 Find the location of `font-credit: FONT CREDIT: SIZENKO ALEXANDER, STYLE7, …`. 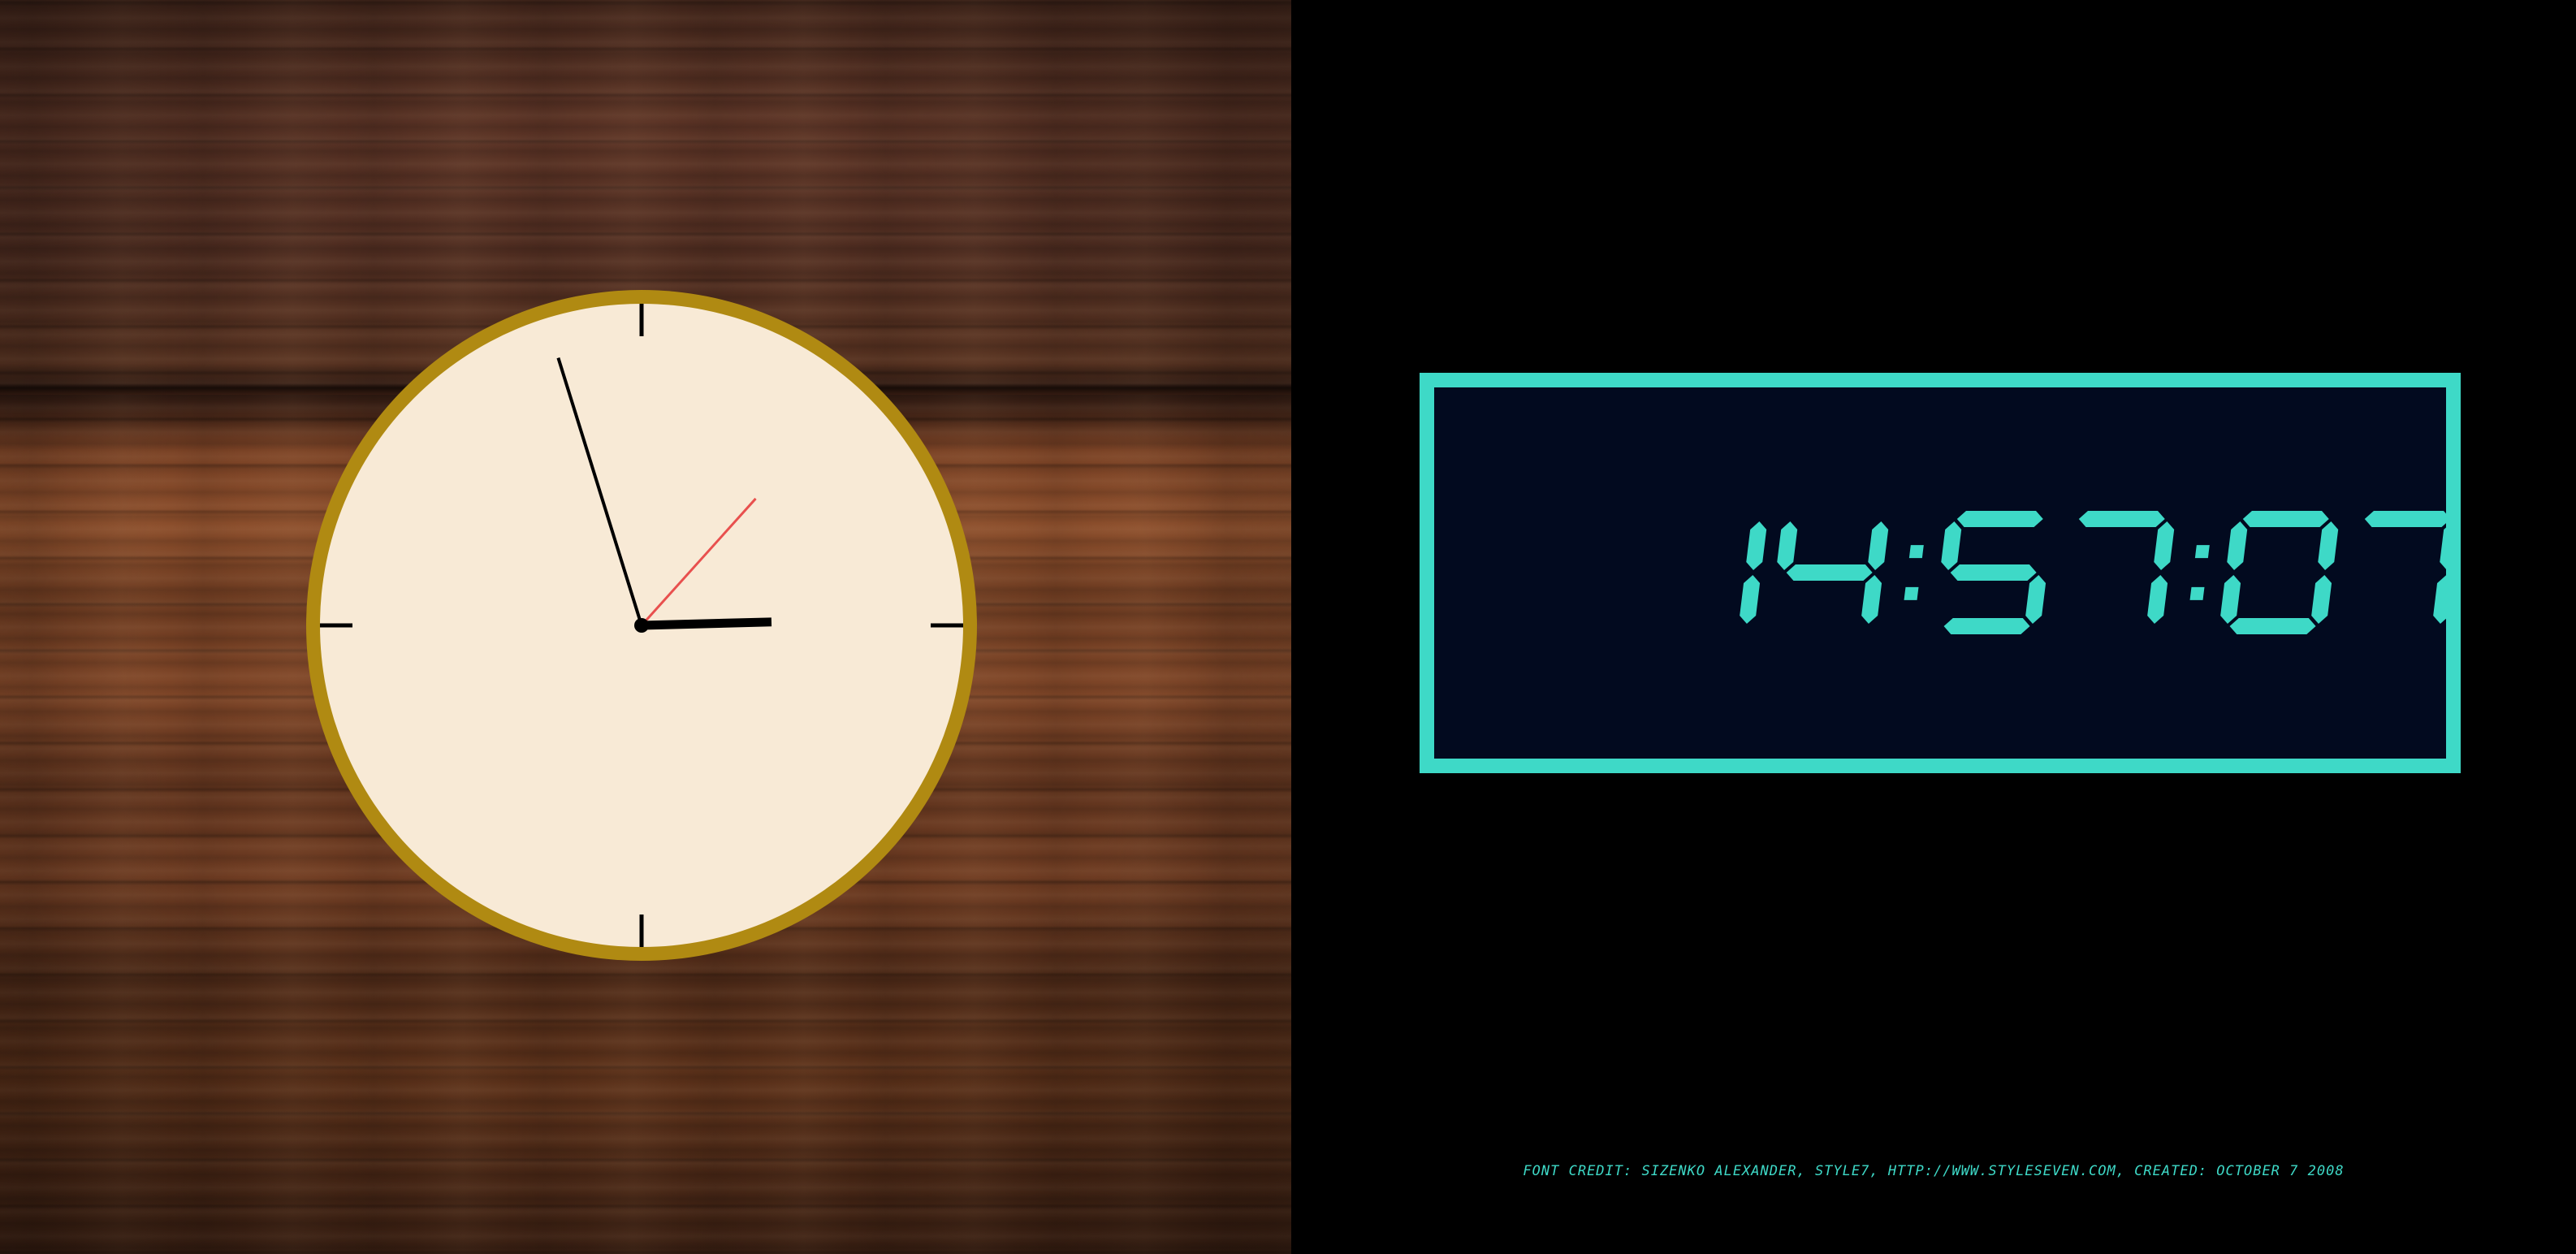

font-credit: FONT CREDIT: SIZENKO ALEXANDER, STYLE7, … is located at coordinates (1934, 1171).